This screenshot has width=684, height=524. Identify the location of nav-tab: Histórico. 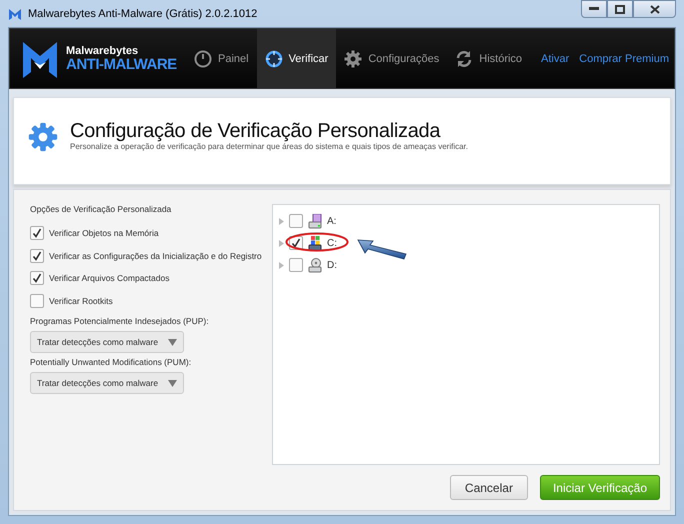
(488, 58).